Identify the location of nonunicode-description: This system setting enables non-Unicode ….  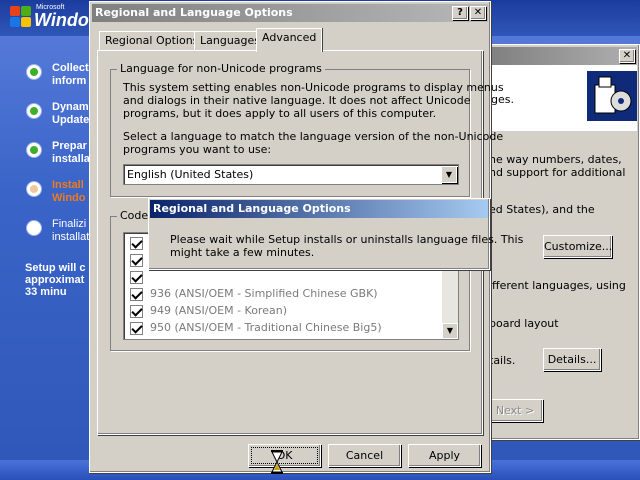
(313, 100).